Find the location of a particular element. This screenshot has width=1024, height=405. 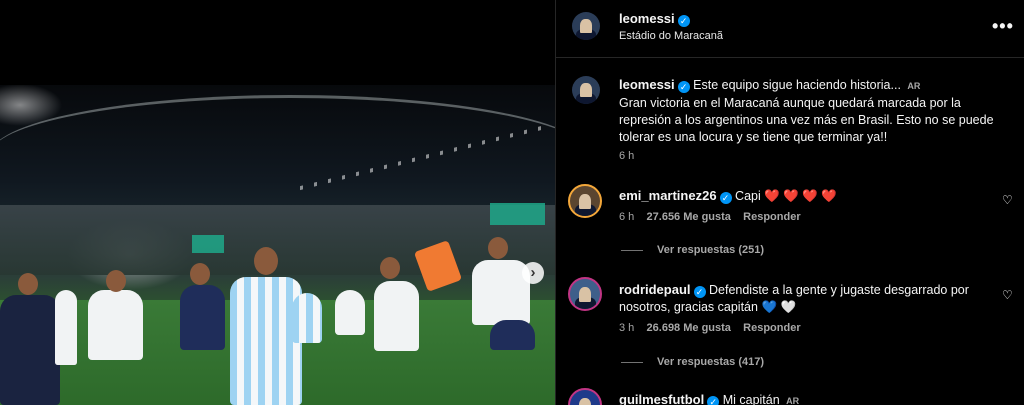

view-replies-button: Ver respuestas (251) is located at coordinates (692, 250).